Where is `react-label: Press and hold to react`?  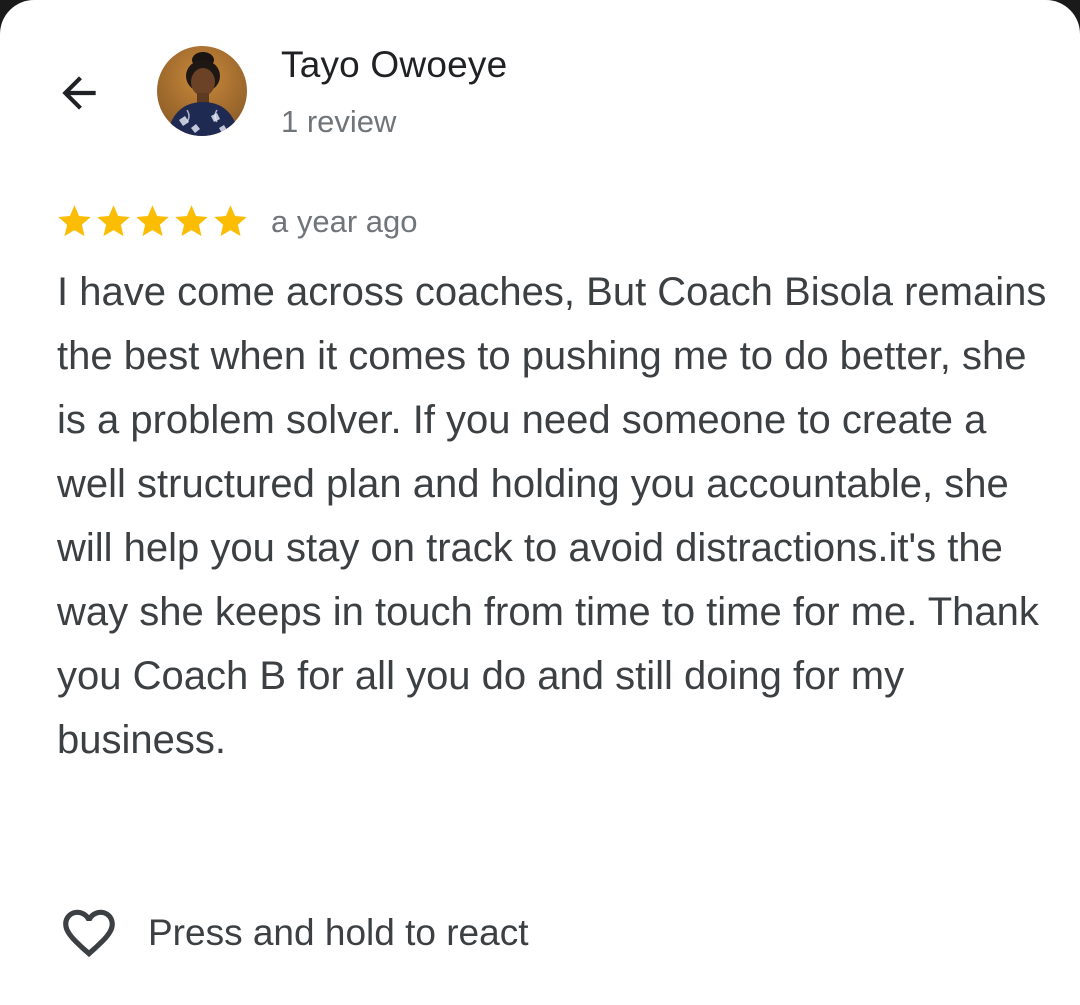 react-label: Press and hold to react is located at coordinates (338, 932).